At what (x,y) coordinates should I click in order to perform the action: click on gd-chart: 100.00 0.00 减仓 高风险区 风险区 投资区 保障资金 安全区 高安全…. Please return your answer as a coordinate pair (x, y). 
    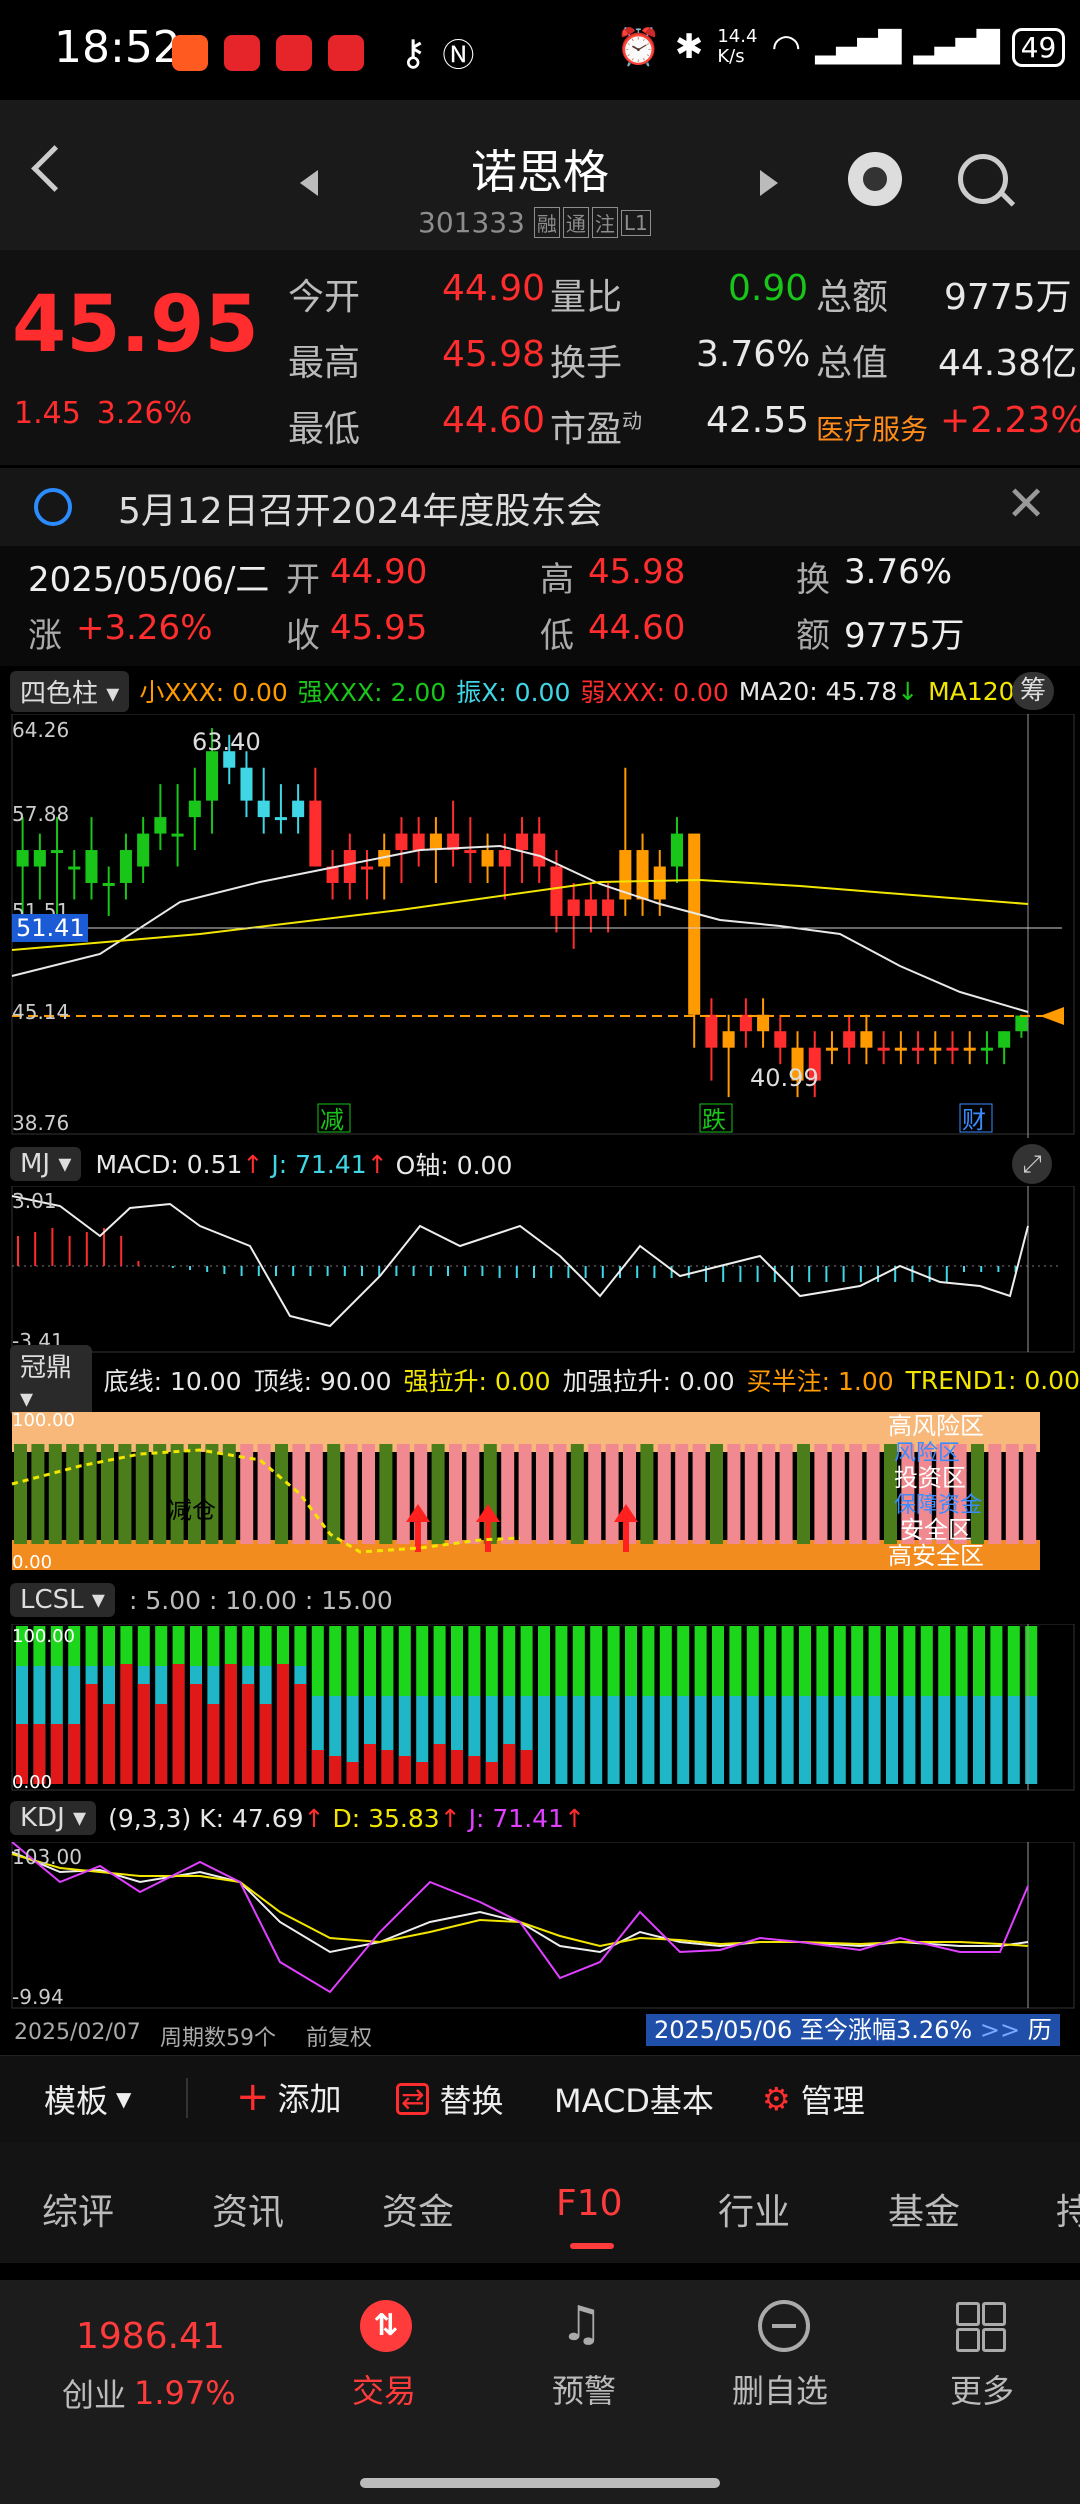
    Looking at the image, I should click on (540, 1489).